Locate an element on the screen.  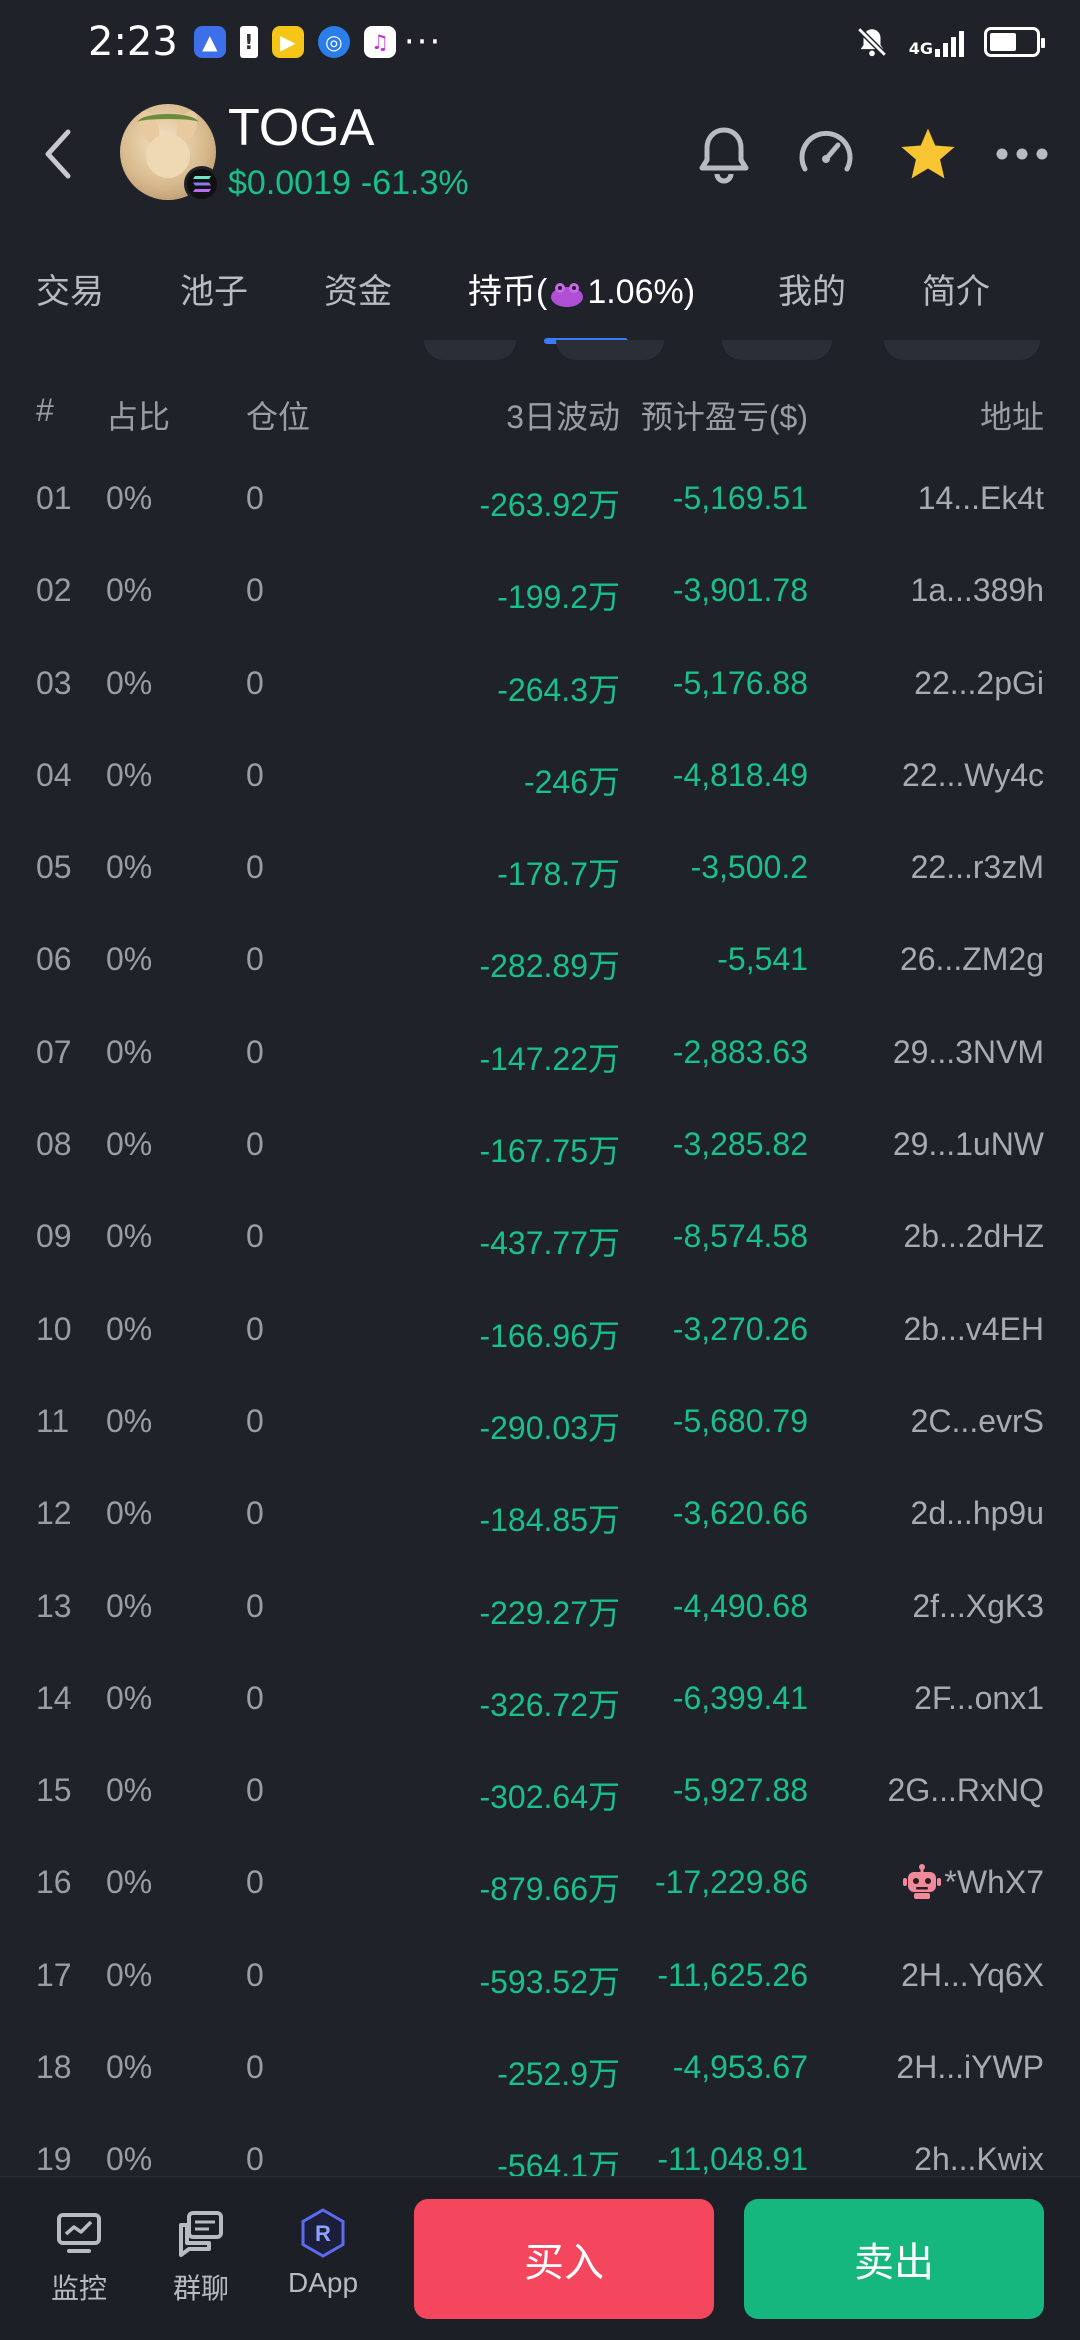
table-row: 17 0% 0 -593.52万 -11,625.26 2H...Yq6X is located at coordinates (540, 1981).